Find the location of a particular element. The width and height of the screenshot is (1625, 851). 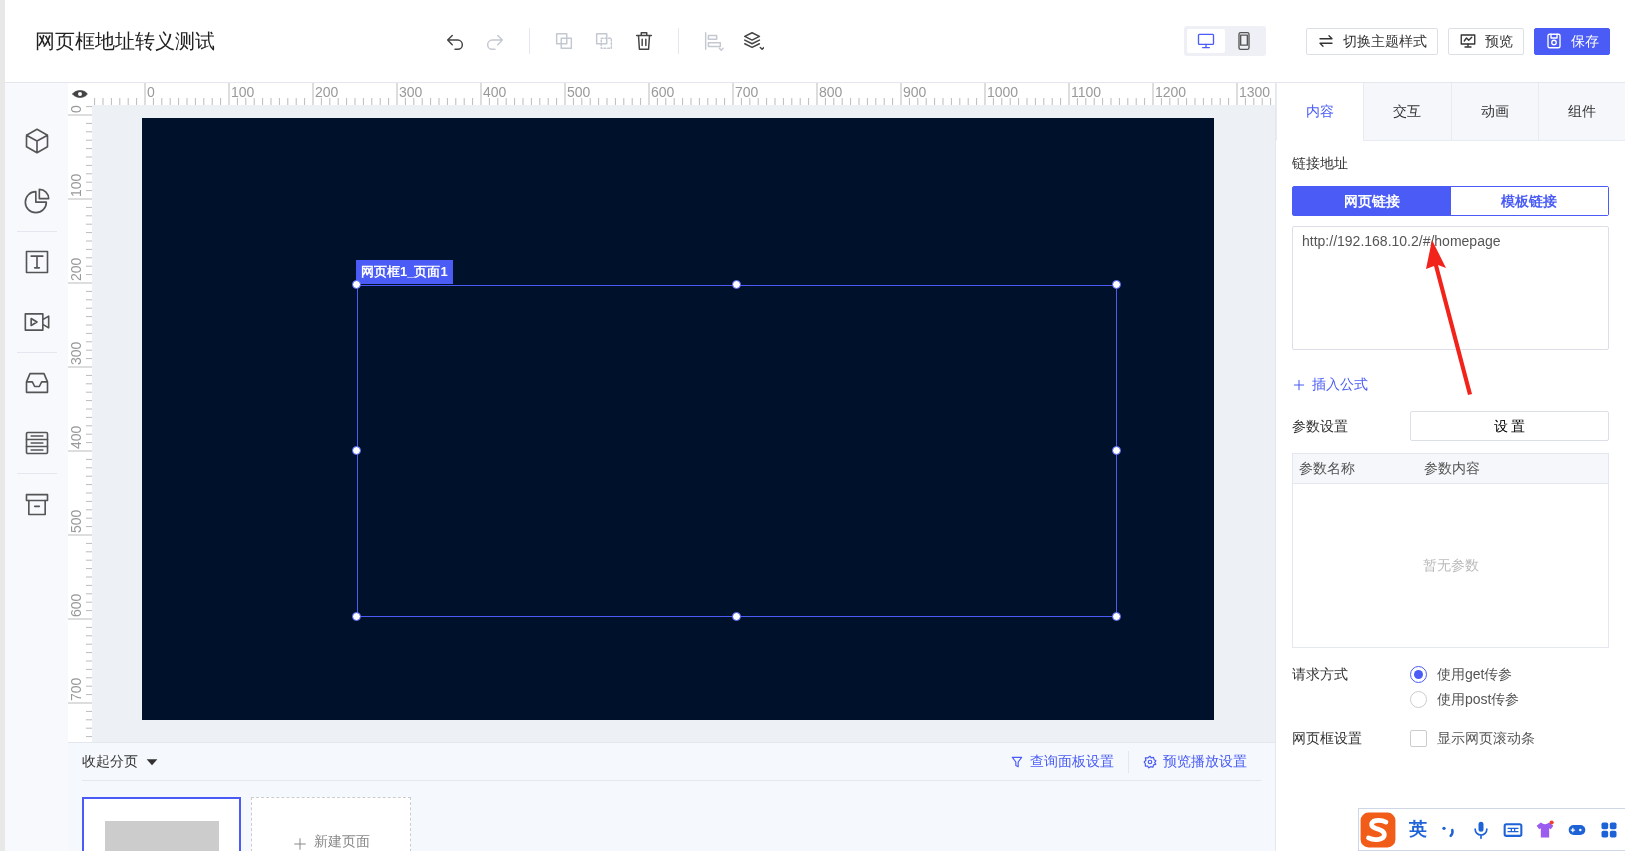

desktop-view-button is located at coordinates (1206, 41).